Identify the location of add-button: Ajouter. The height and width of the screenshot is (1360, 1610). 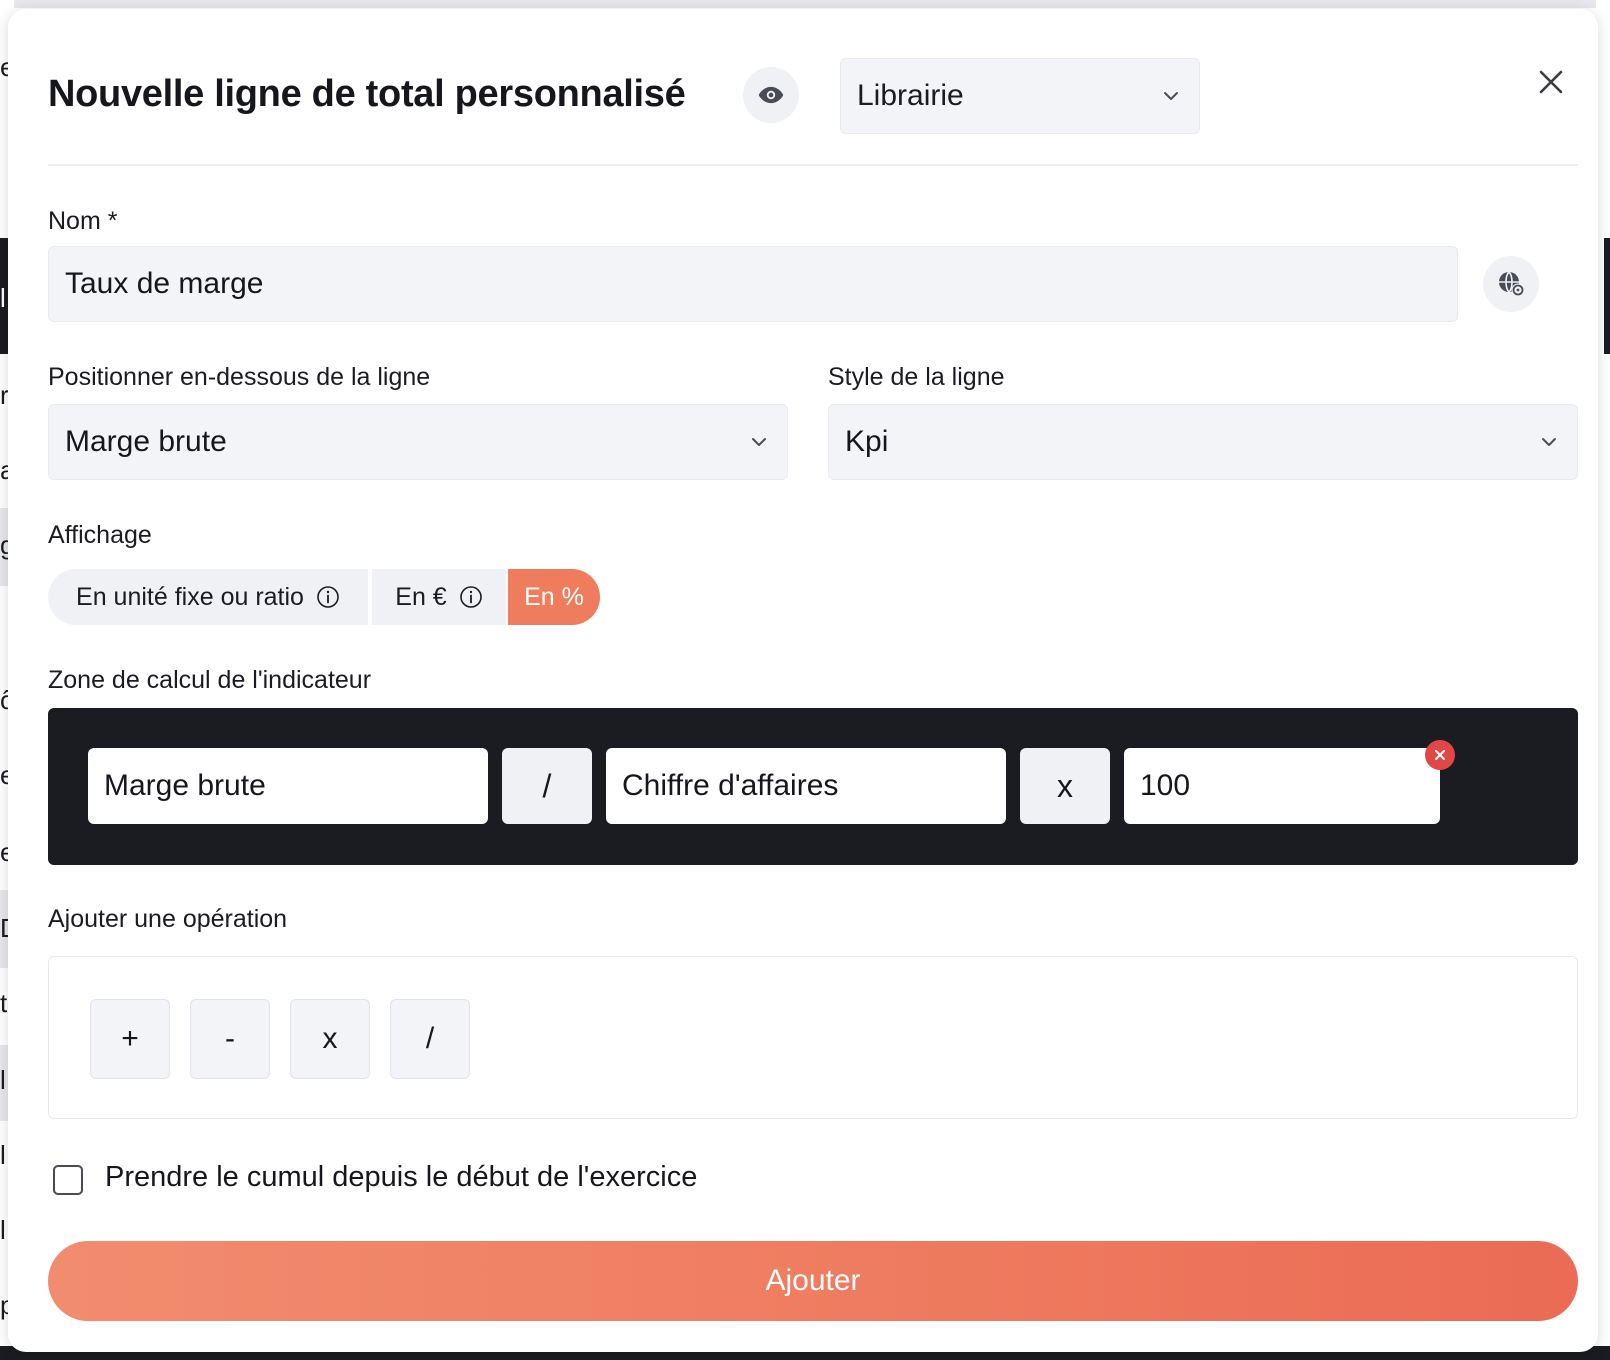
(813, 1281).